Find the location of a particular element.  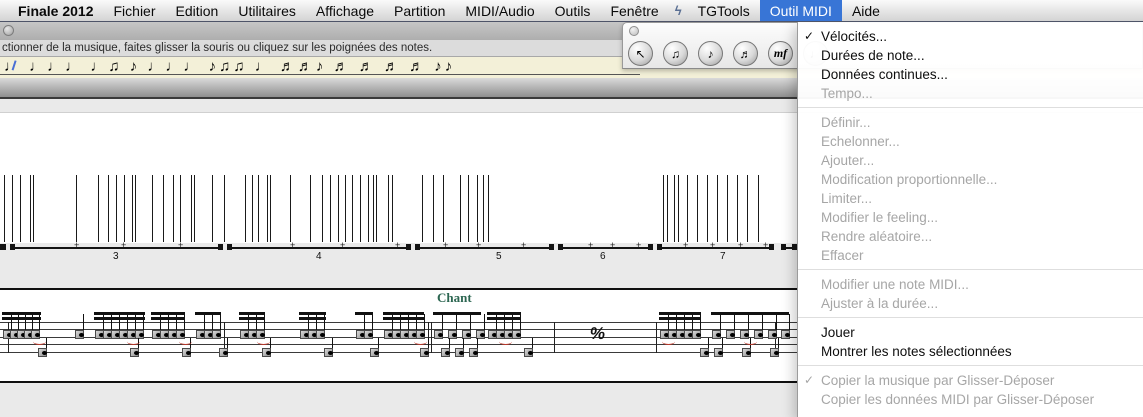

selection-tool-icon: ↖ is located at coordinates (640, 53).